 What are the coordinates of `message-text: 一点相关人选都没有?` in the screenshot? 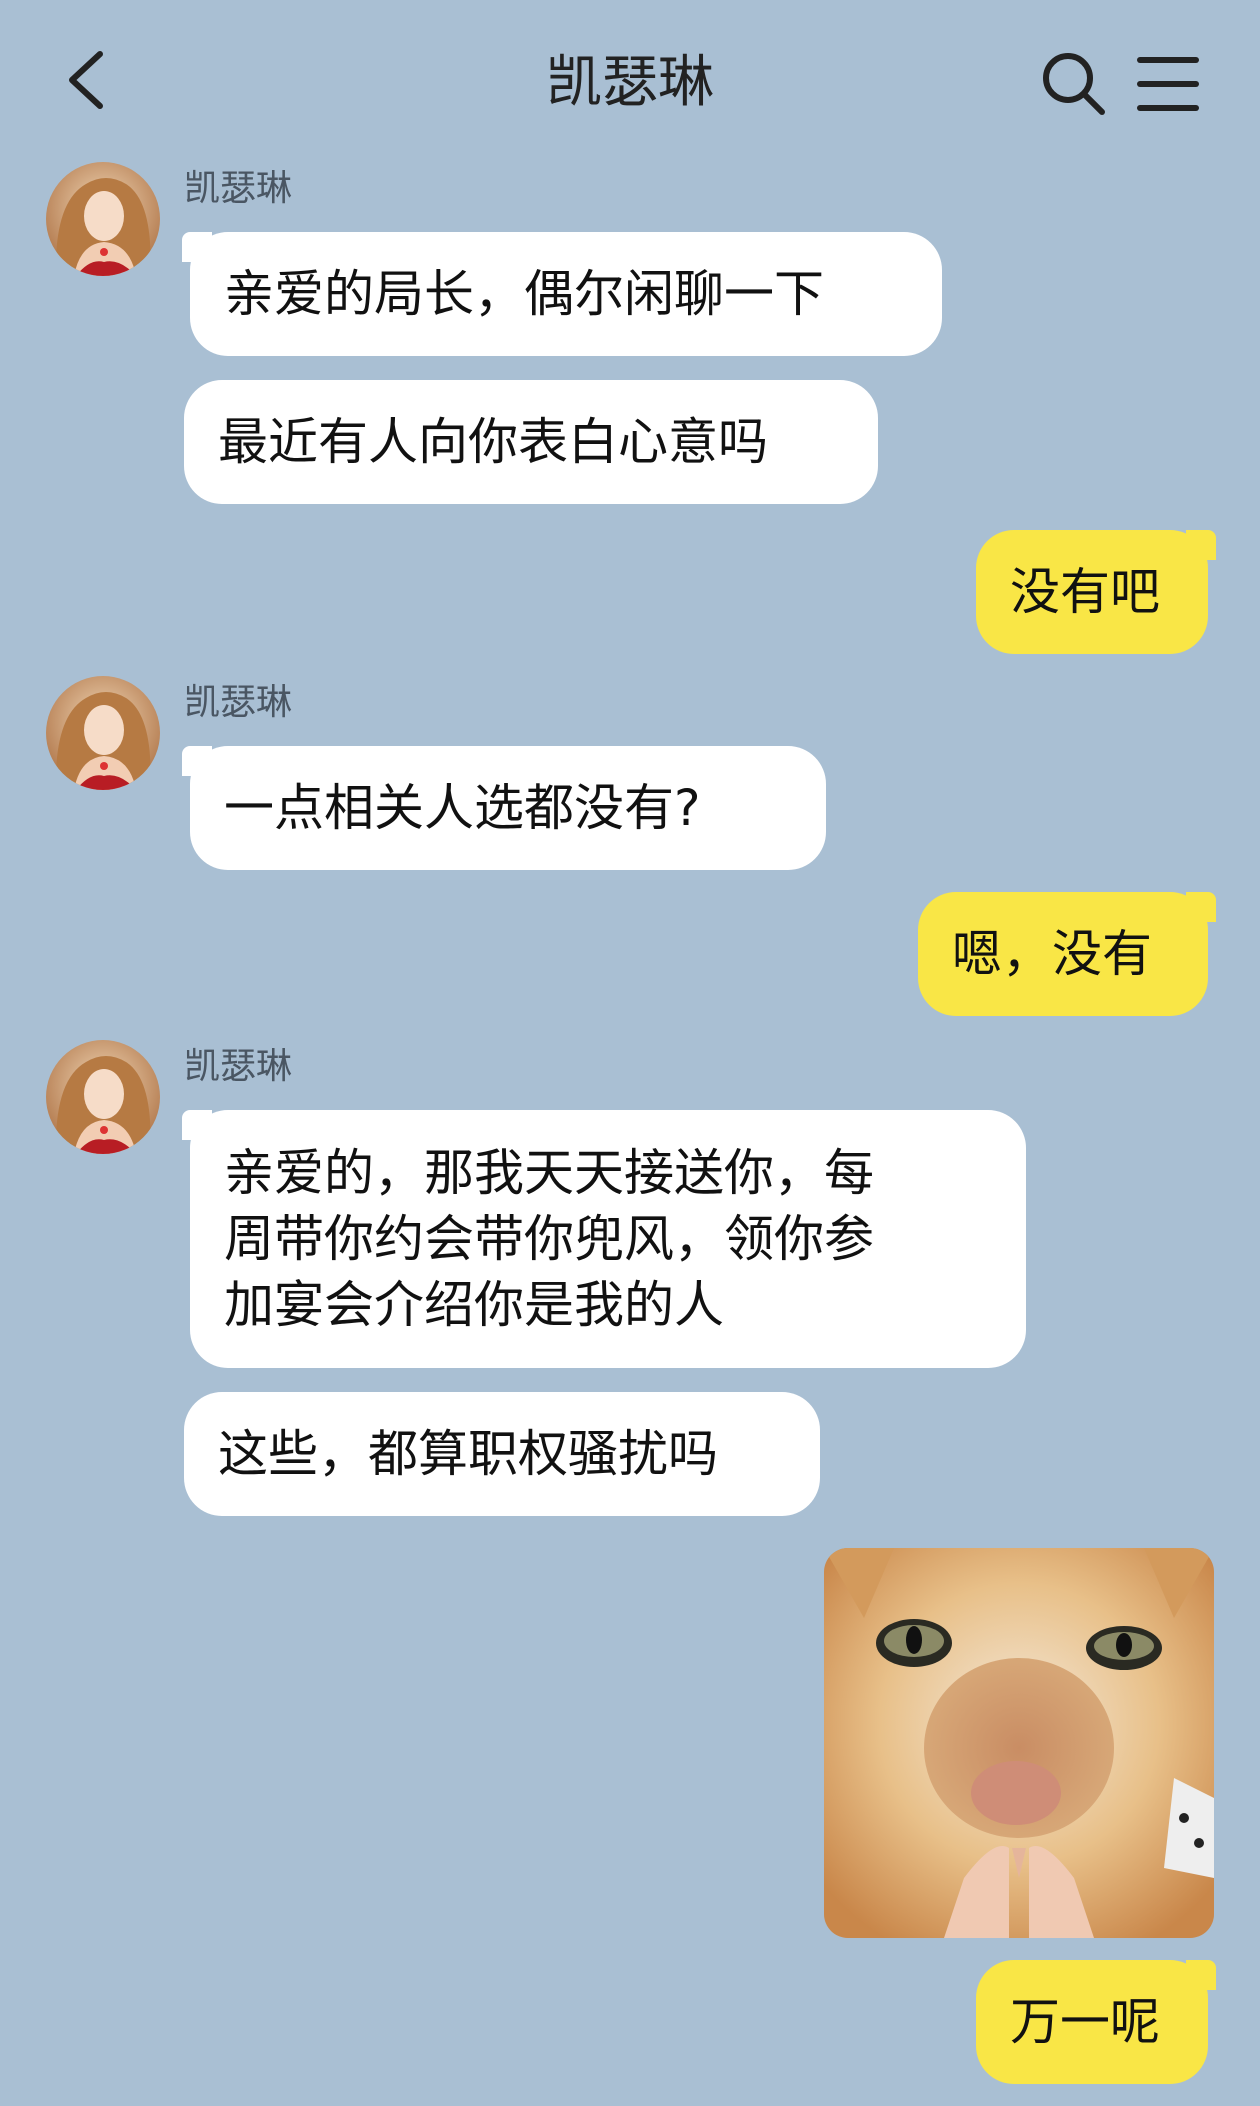 It's located at (462, 808).